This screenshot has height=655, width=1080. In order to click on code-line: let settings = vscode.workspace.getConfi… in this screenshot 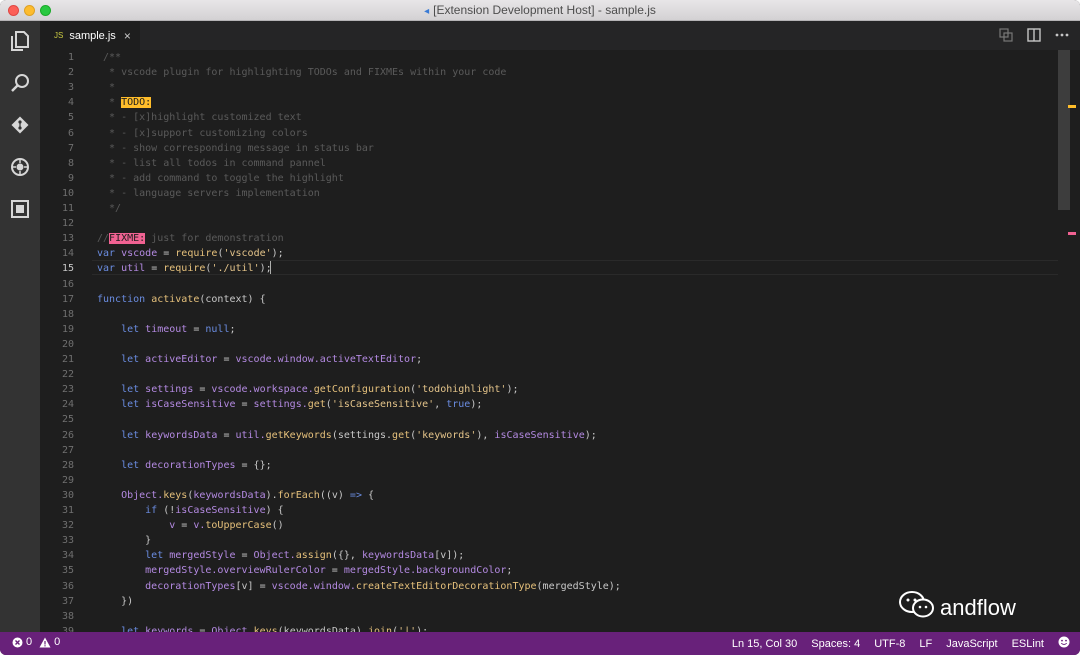, I will do `click(307, 389)`.